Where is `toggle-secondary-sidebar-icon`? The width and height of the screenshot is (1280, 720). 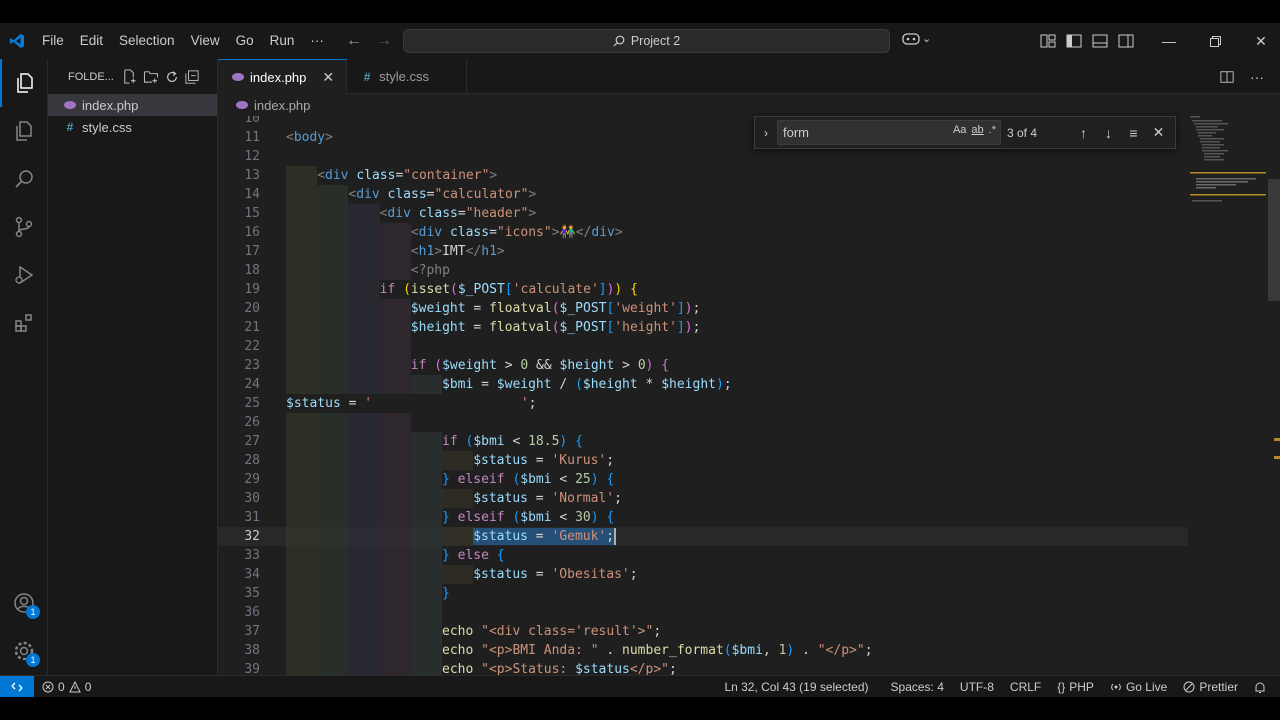
toggle-secondary-sidebar-icon is located at coordinates (1126, 41).